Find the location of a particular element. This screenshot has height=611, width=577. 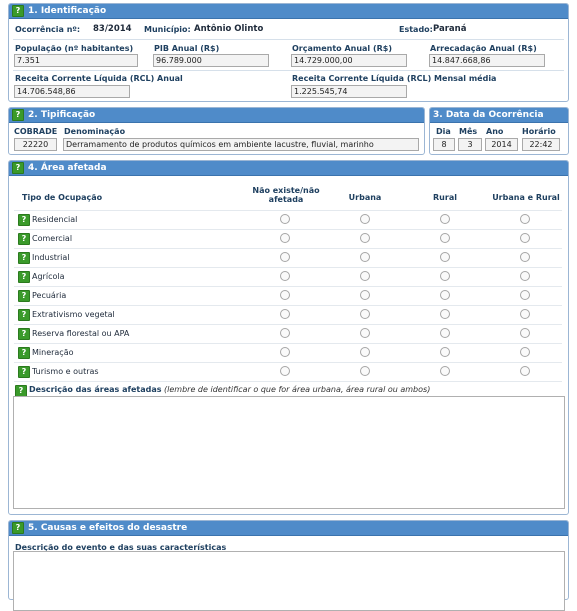

arrecadacao-field: 14.847.668,86 is located at coordinates (487, 60).